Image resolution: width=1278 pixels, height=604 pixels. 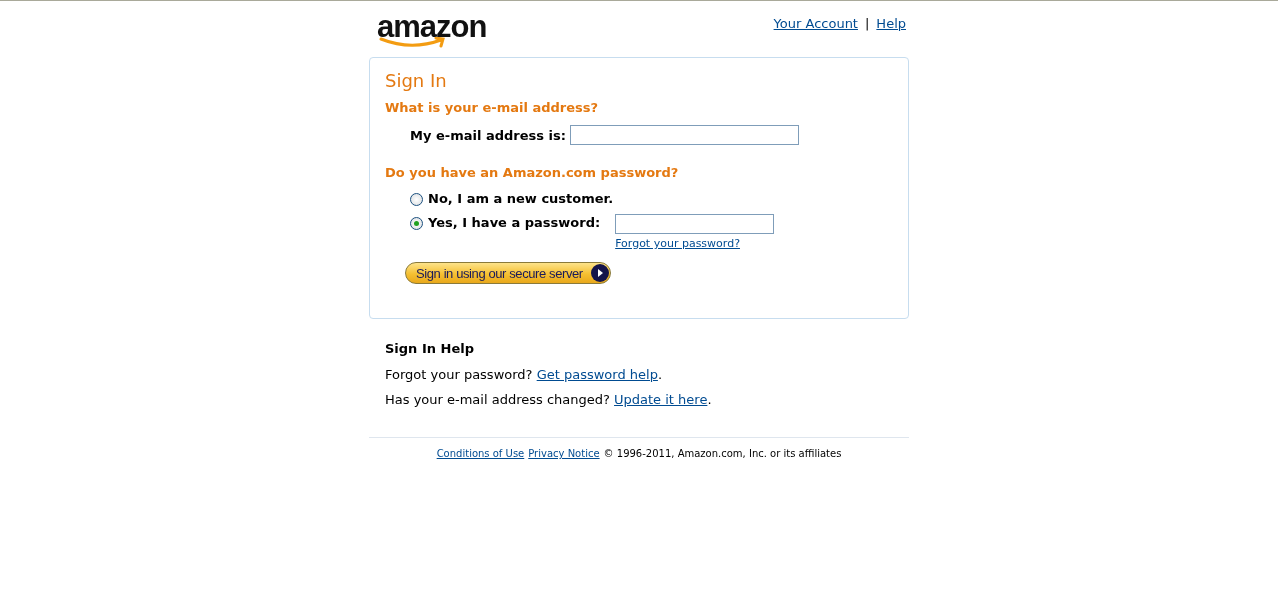 What do you see at coordinates (661, 399) in the screenshot?
I see `help-link: Update it here` at bounding box center [661, 399].